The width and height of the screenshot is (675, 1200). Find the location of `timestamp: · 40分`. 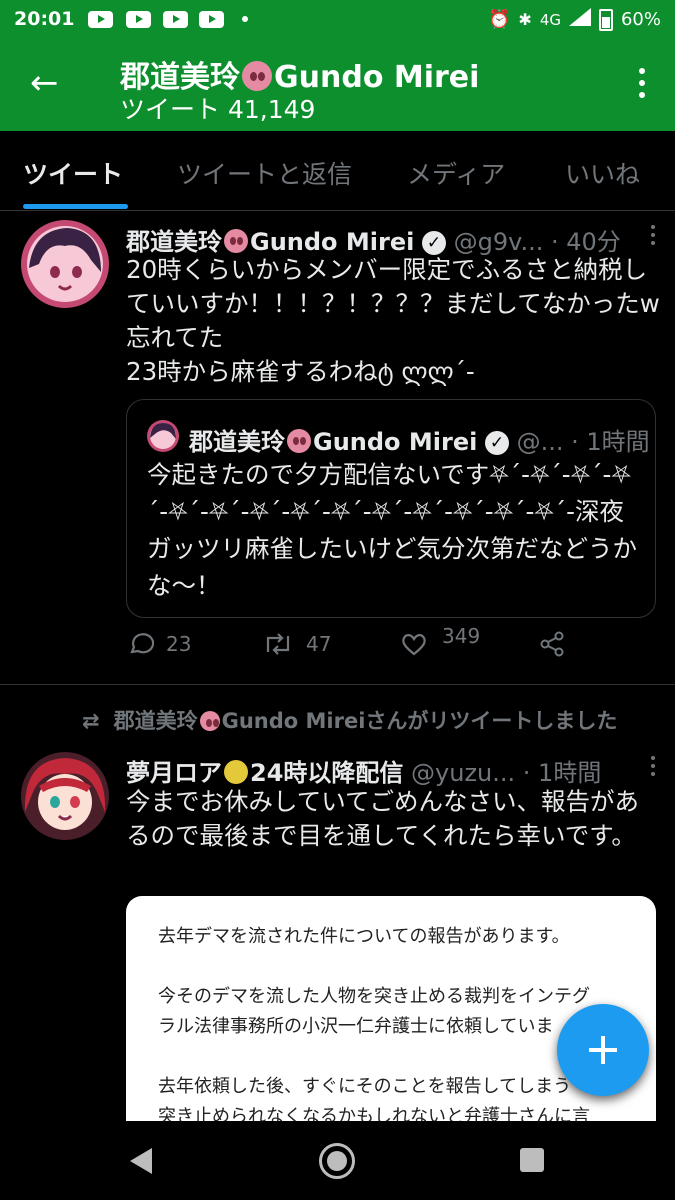

timestamp: · 40分 is located at coordinates (586, 242).